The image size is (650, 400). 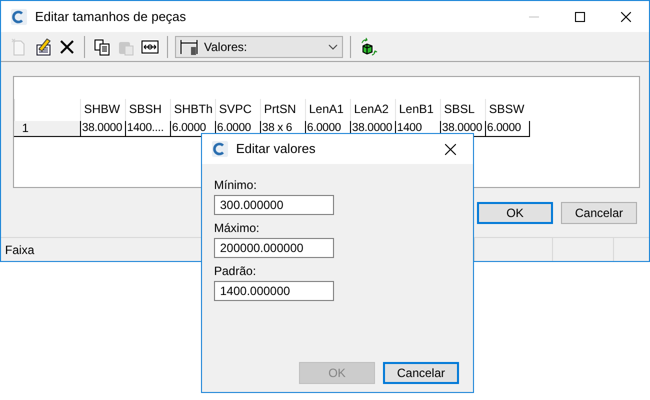 What do you see at coordinates (580, 17) in the screenshot?
I see `maximize-icon` at bounding box center [580, 17].